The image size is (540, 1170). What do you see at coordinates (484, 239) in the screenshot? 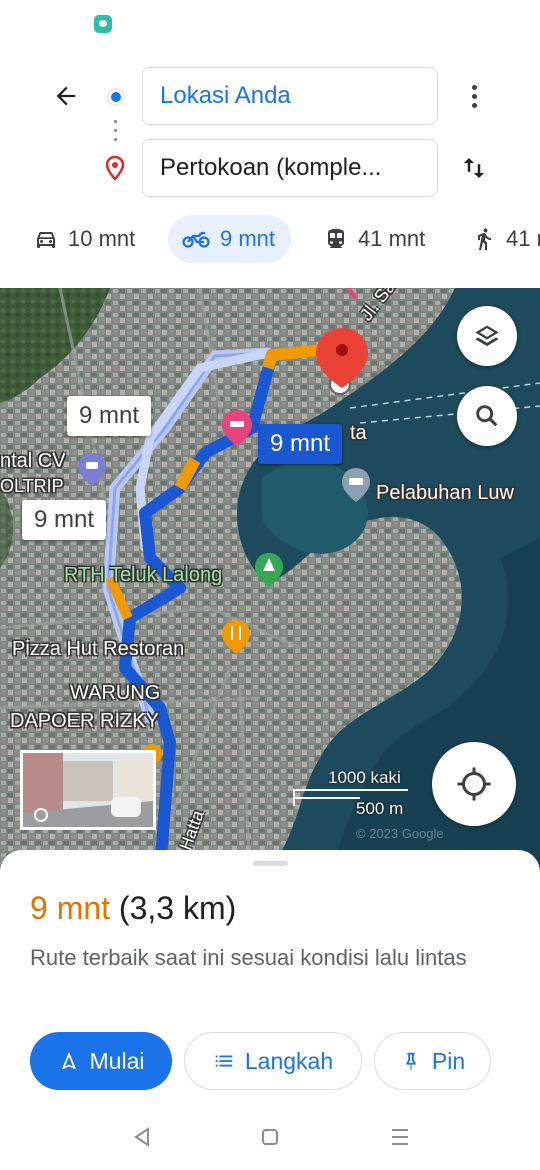
I see `walk-icon` at bounding box center [484, 239].